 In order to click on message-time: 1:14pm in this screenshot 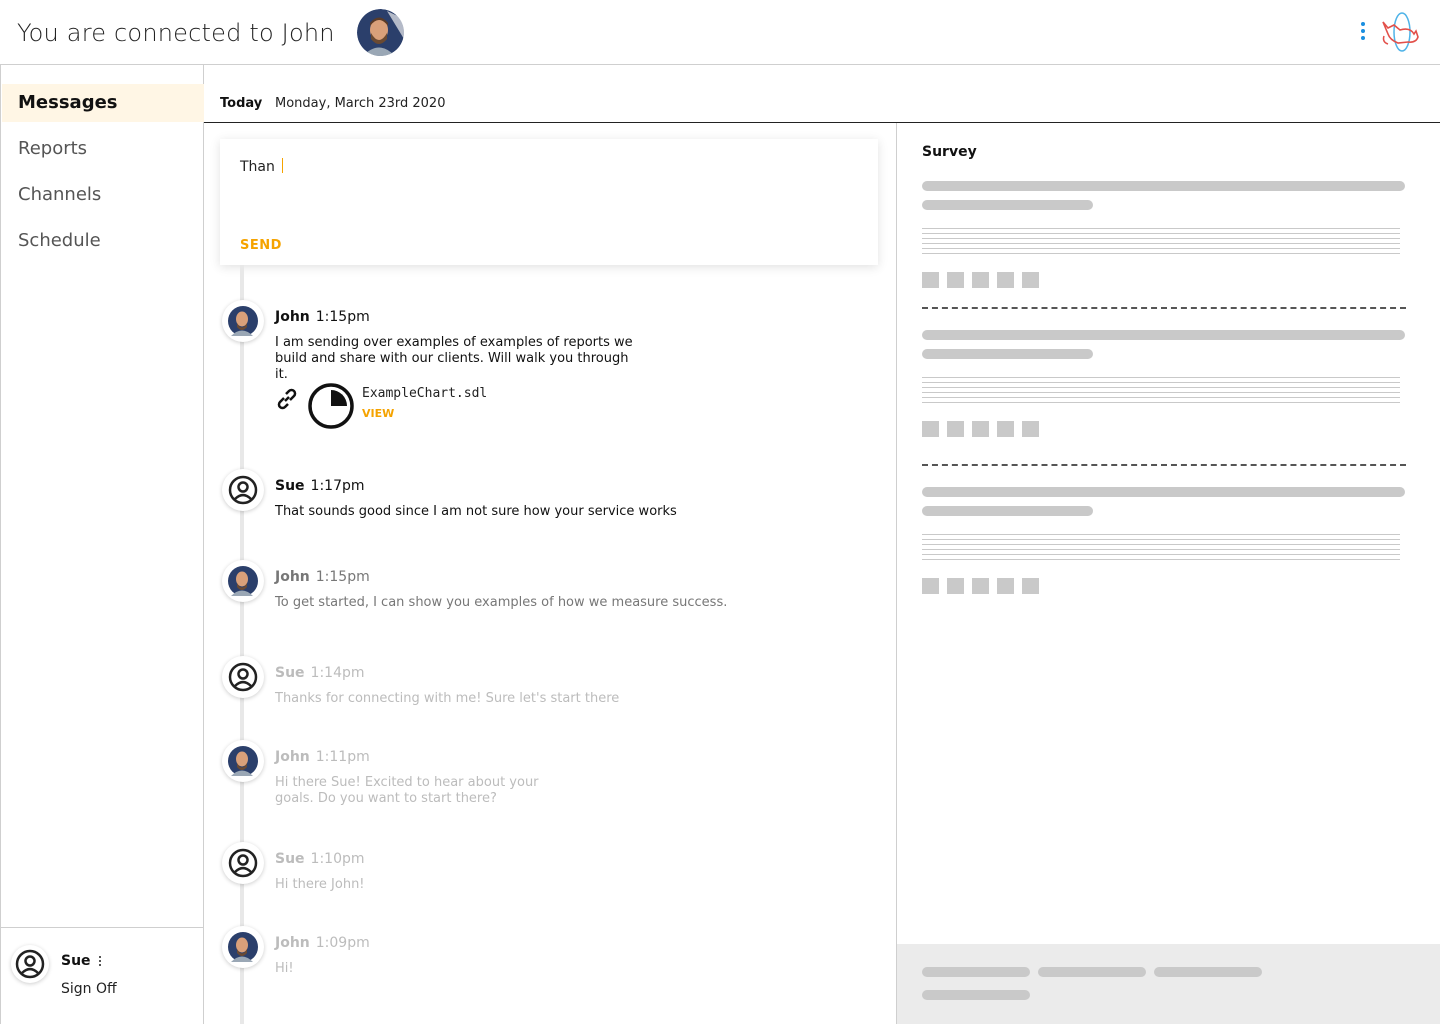, I will do `click(337, 673)`.